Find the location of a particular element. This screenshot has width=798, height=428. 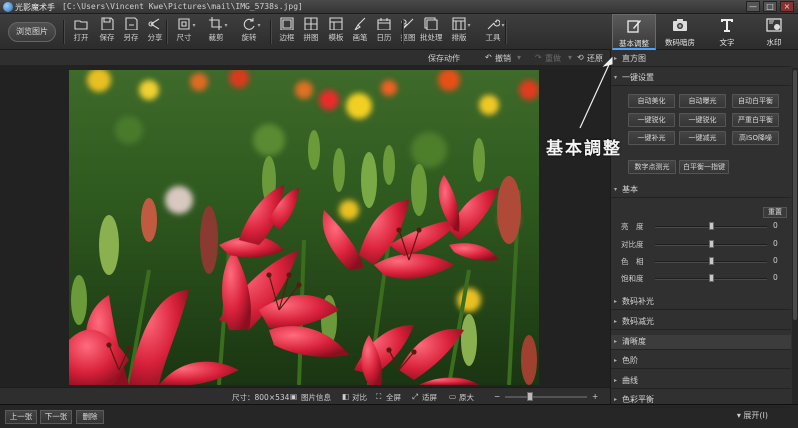

tab-label: 文字 is located at coordinates (727, 42).